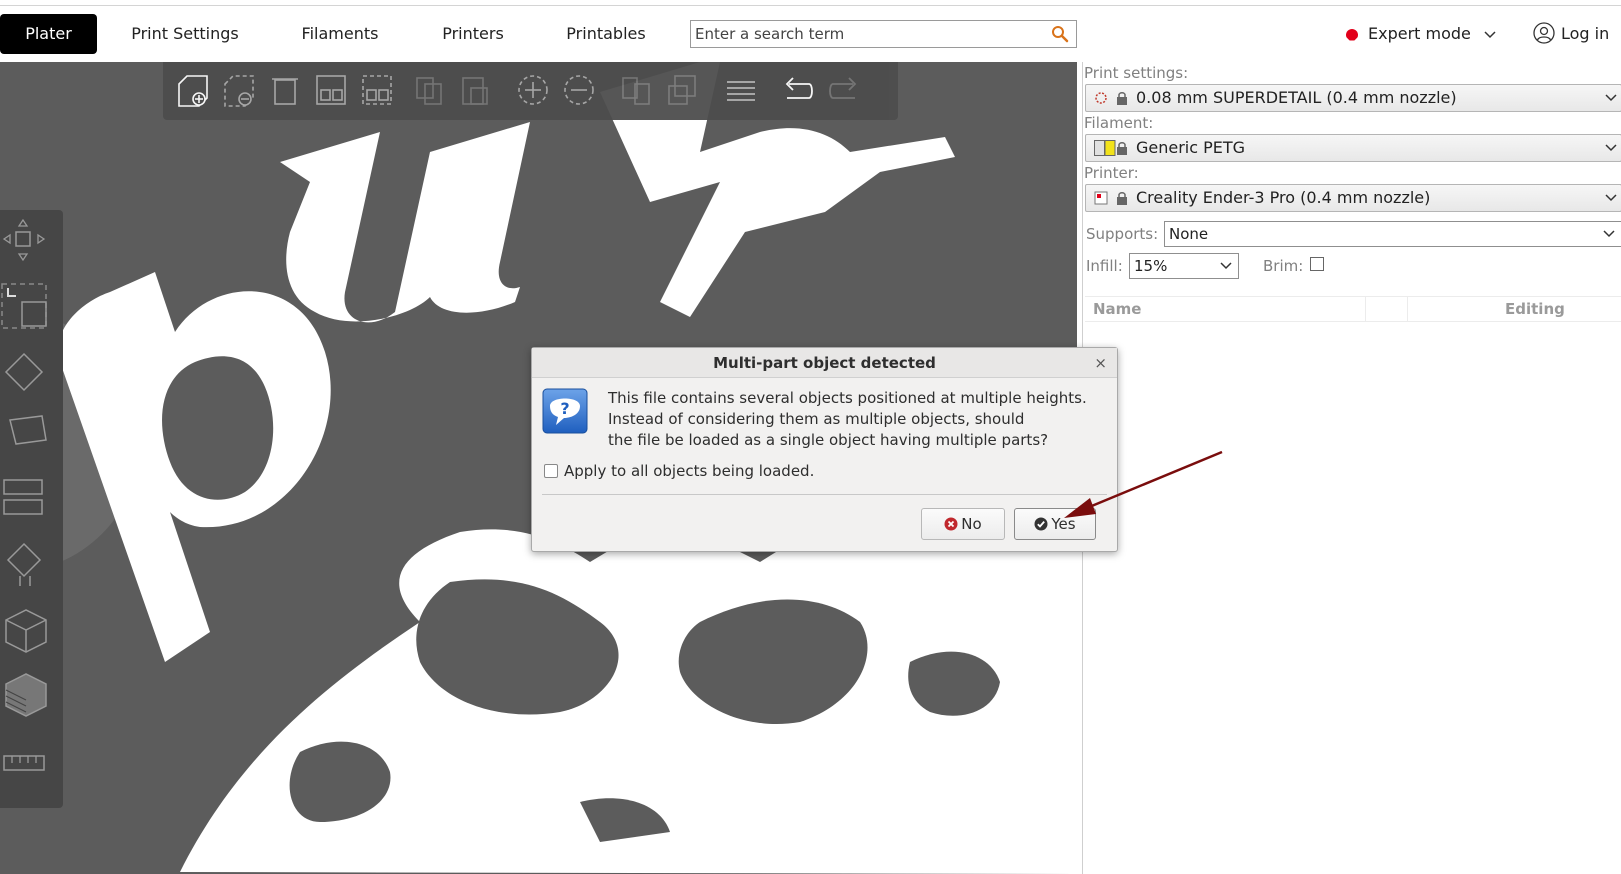  Describe the element at coordinates (25, 763) in the screenshot. I see `measure-icon` at that location.